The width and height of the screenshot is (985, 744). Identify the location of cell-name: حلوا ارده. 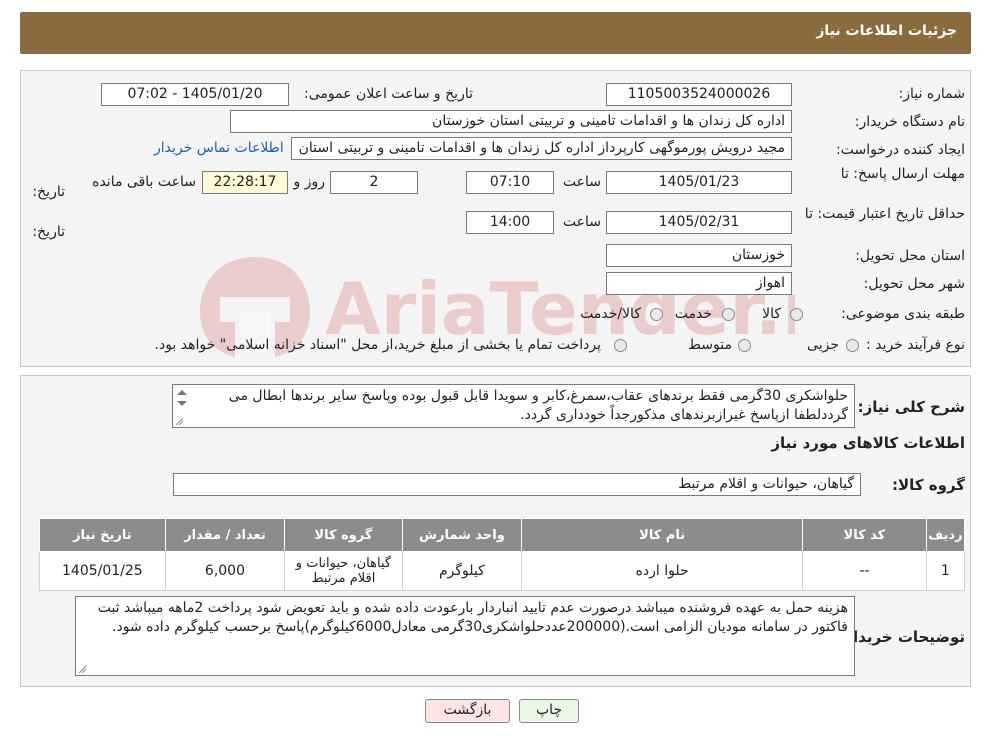
(662, 571).